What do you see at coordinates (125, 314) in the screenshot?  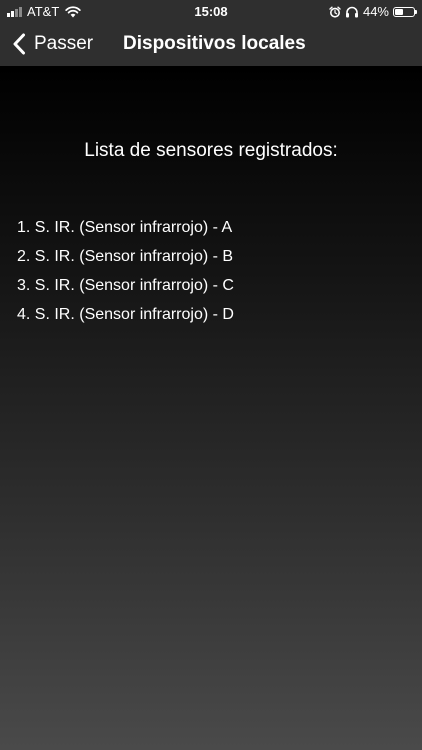 I see `sensor-list-item: 4. S. IR. (Sensor infrarrojo) - D` at bounding box center [125, 314].